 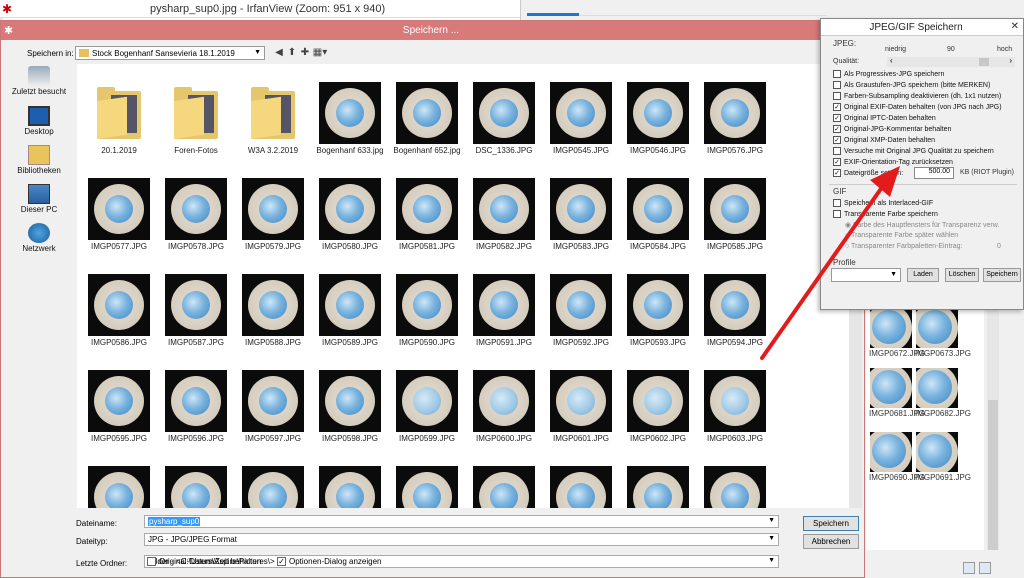 I want to click on file-item: IMGP0581.JPG, so click(x=427, y=216).